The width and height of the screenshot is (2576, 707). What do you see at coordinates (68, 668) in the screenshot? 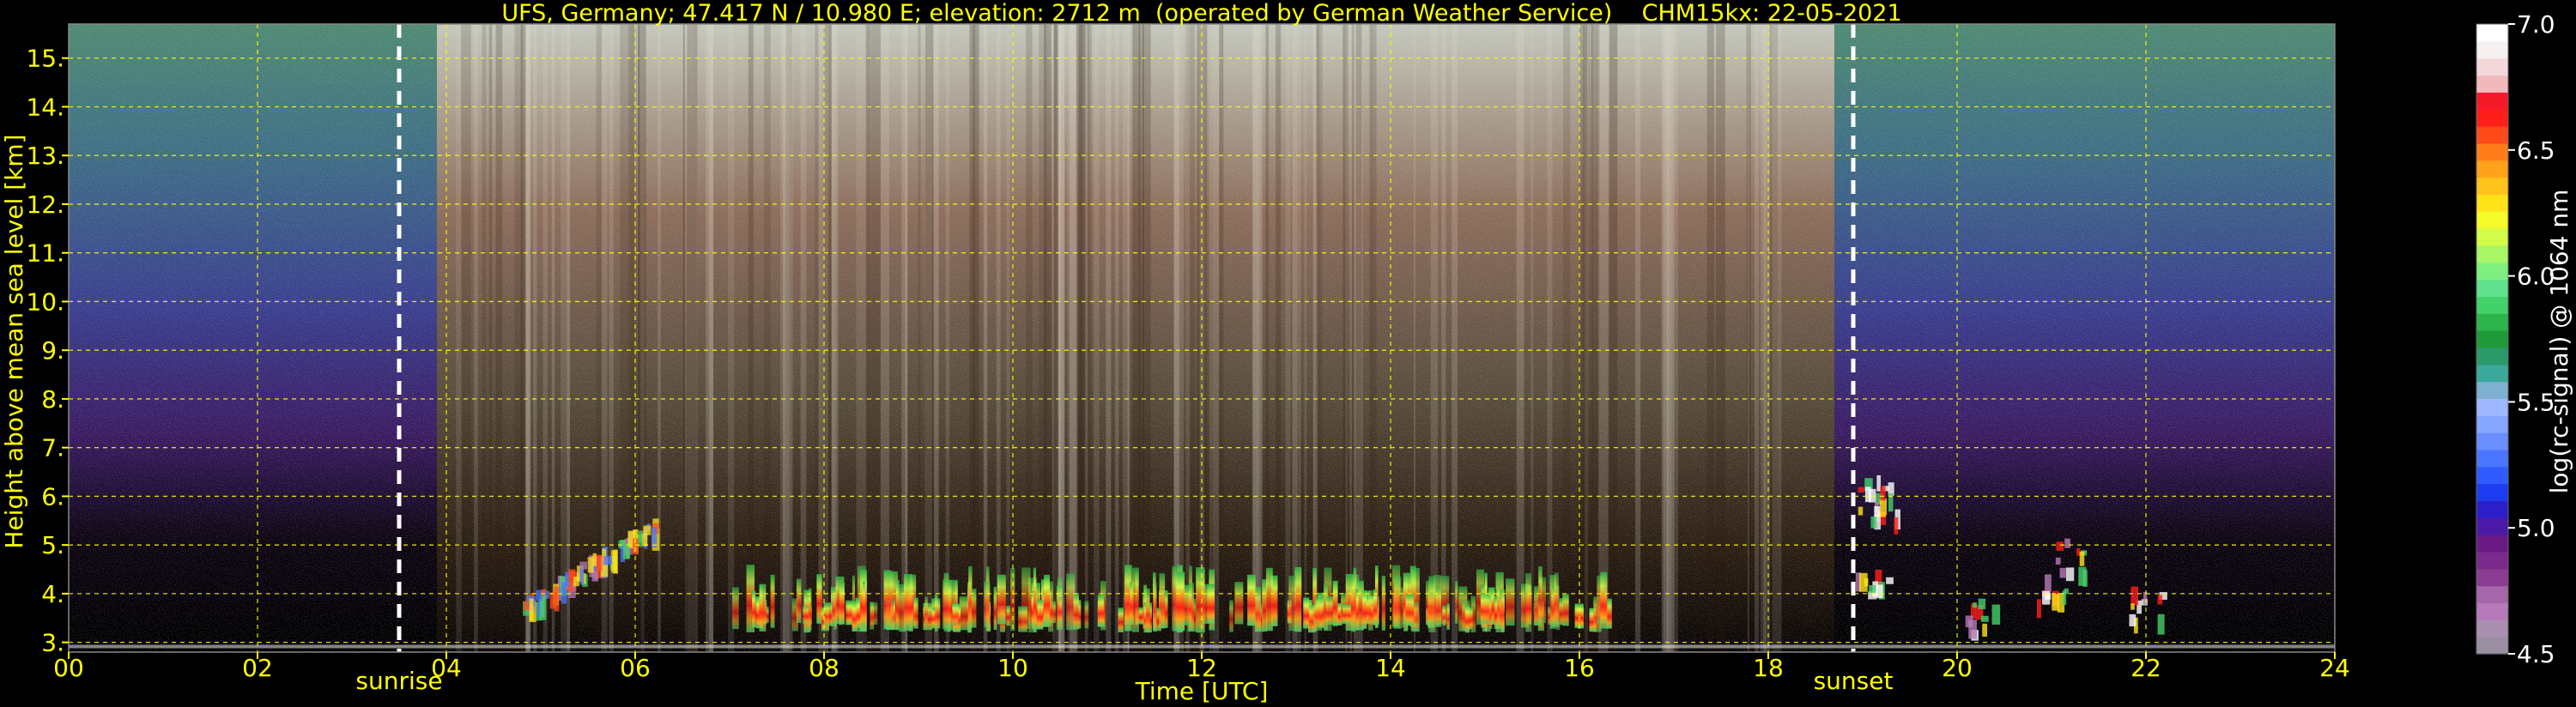
I see `x-tick-label: 00` at bounding box center [68, 668].